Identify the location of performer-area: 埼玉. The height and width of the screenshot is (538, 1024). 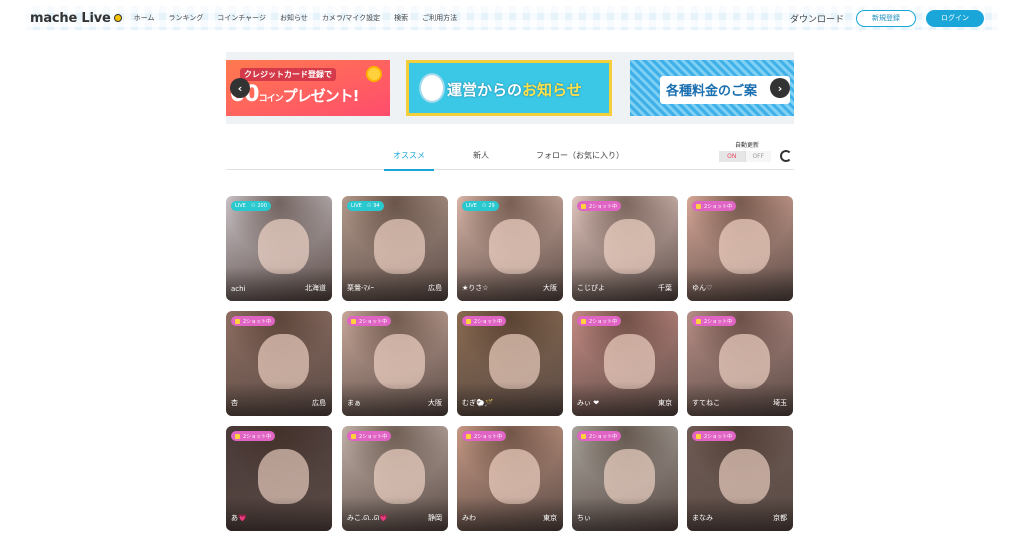
(780, 403).